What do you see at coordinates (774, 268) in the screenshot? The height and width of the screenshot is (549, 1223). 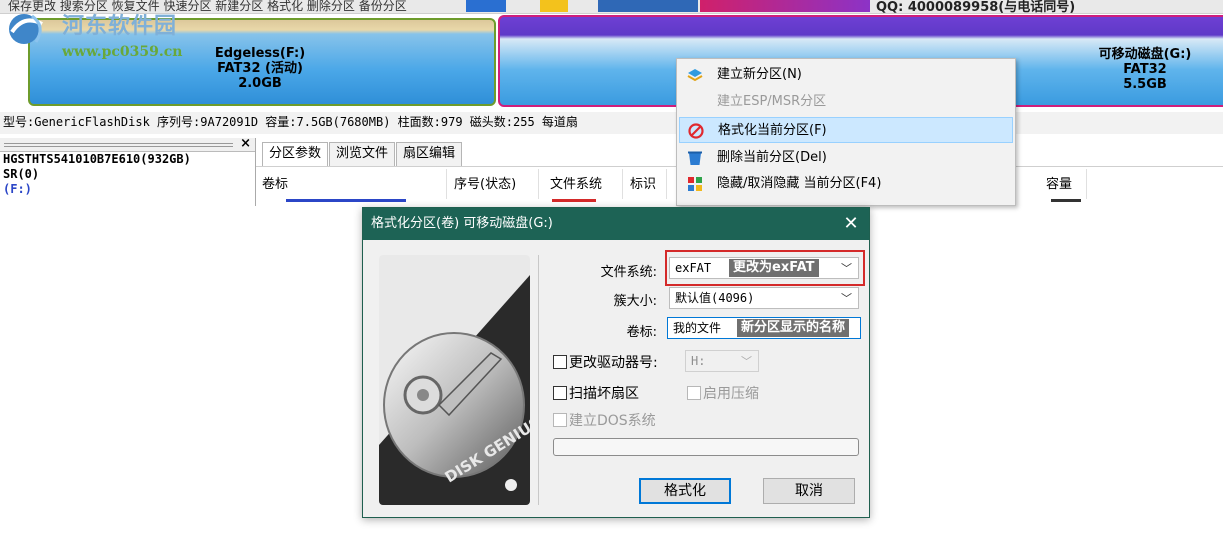 I see `filesystem-annotation: 更改为exFAT` at bounding box center [774, 268].